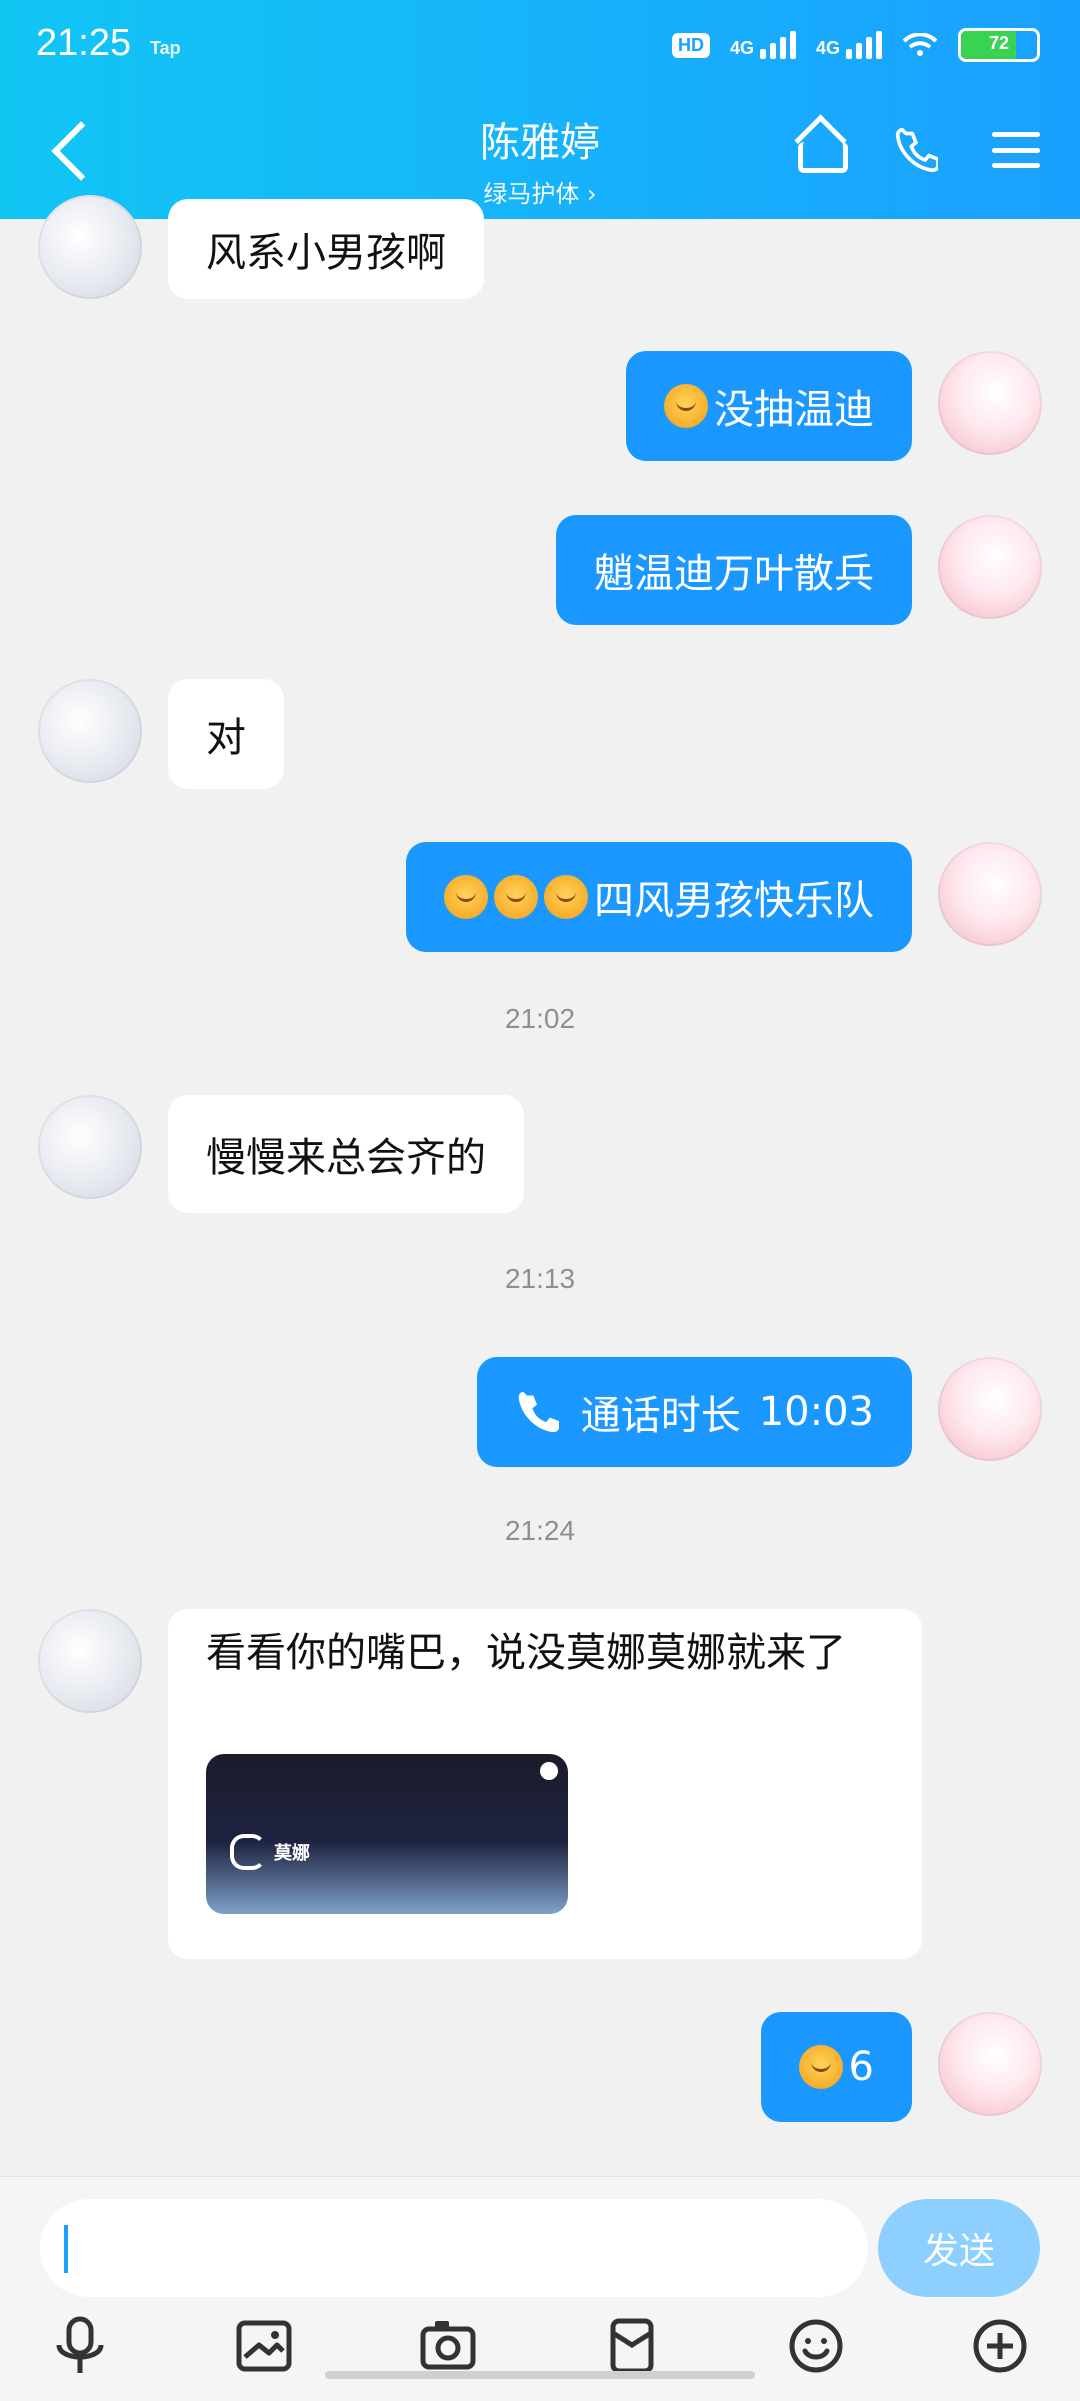 The image size is (1080, 2401). I want to click on image-icon, so click(264, 2346).